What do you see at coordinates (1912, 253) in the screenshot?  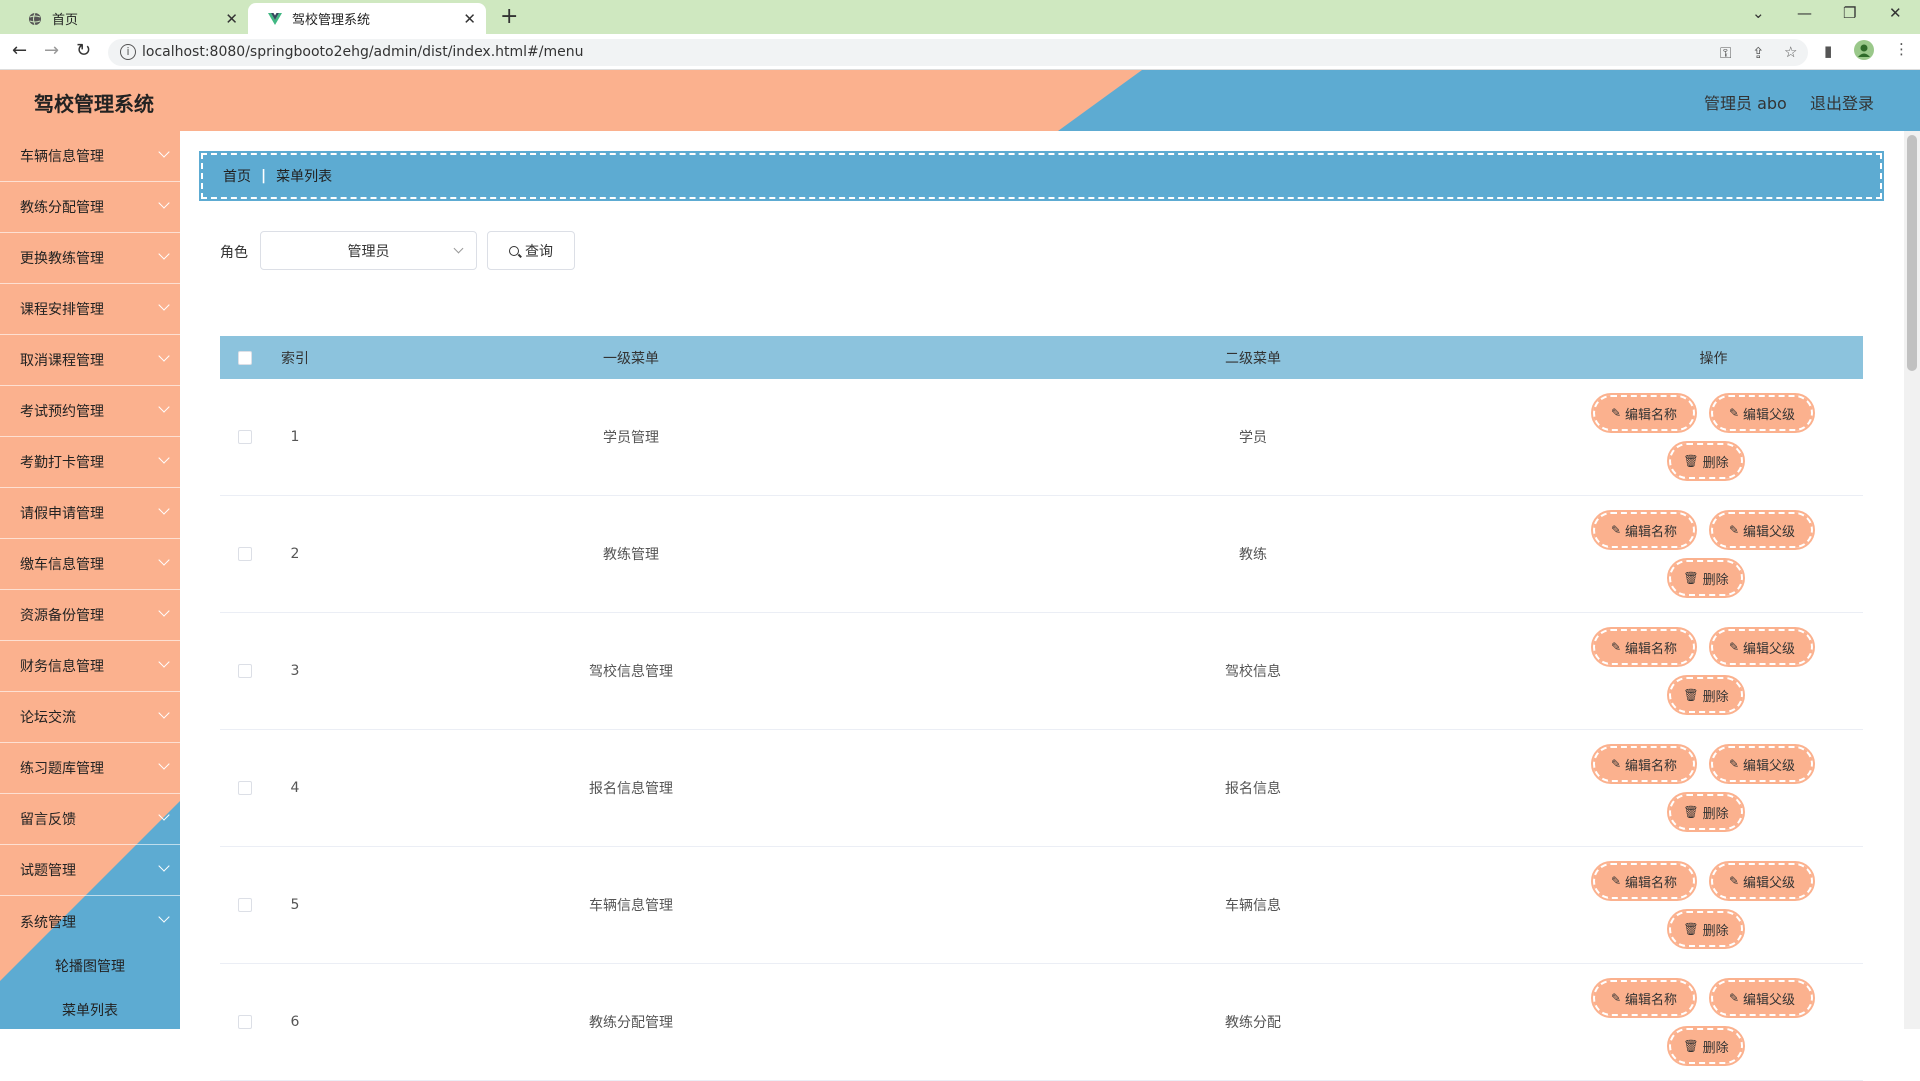 I see `scrollbar-thumb` at bounding box center [1912, 253].